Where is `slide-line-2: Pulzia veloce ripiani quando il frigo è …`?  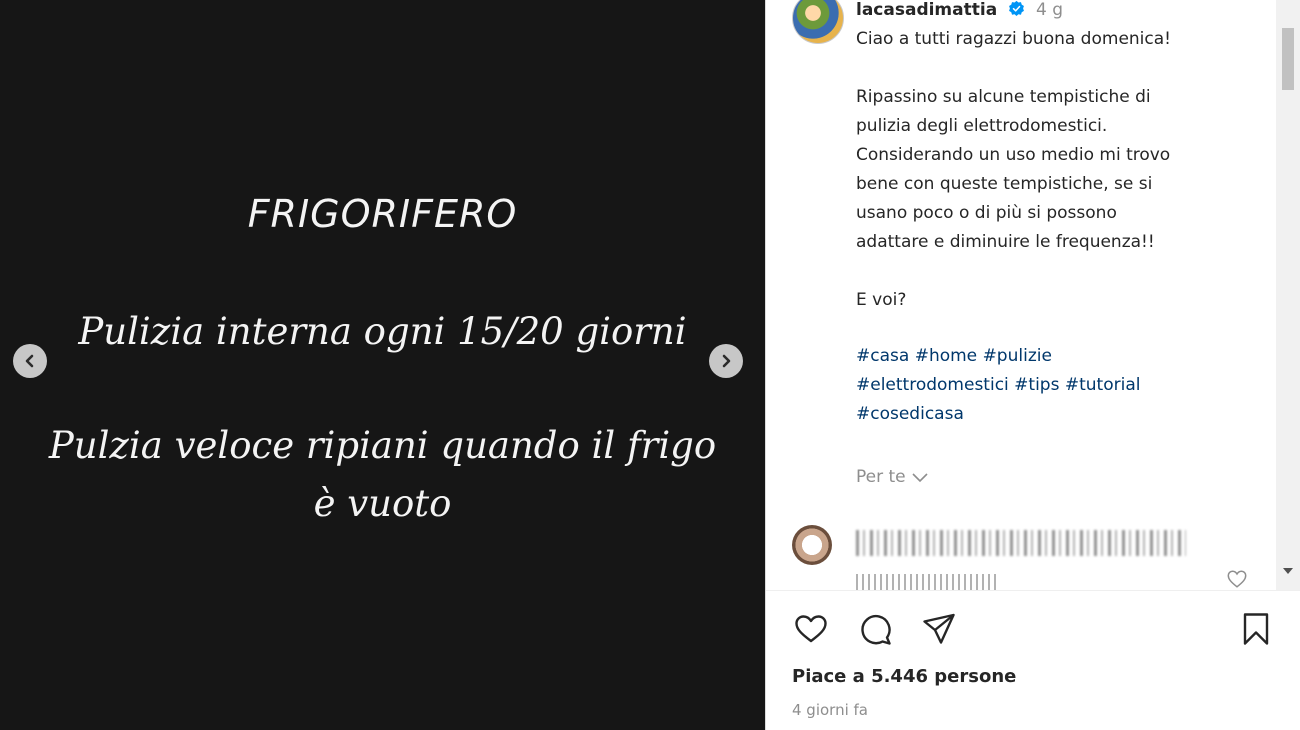 slide-line-2: Pulzia veloce ripiani quando il frigo è … is located at coordinates (382, 474).